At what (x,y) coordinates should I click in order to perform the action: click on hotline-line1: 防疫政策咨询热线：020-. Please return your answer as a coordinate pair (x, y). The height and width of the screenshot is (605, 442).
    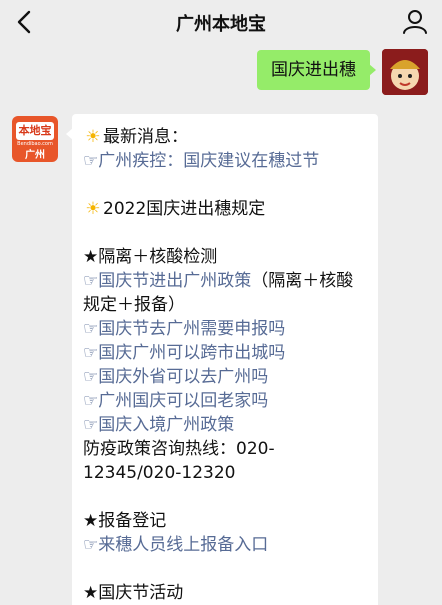
    Looking at the image, I should click on (179, 449).